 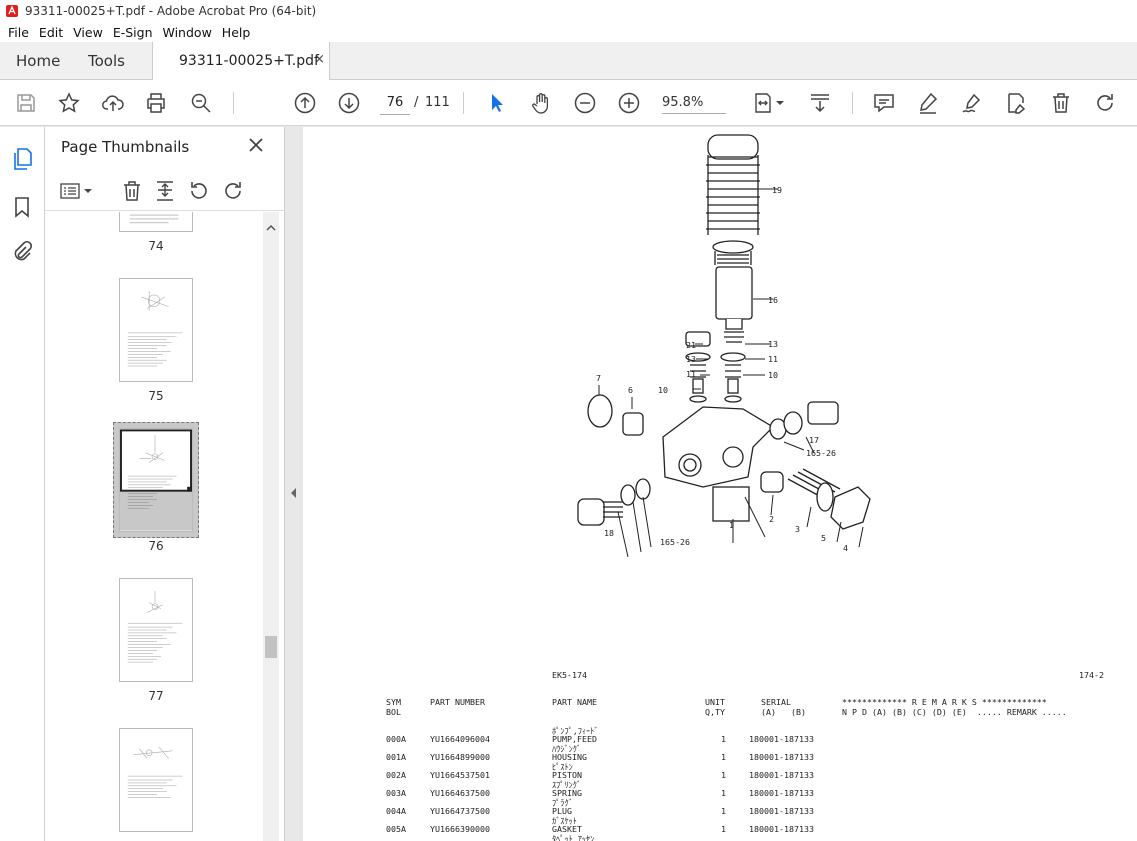 I want to click on callout-label: 4, so click(x=845, y=548).